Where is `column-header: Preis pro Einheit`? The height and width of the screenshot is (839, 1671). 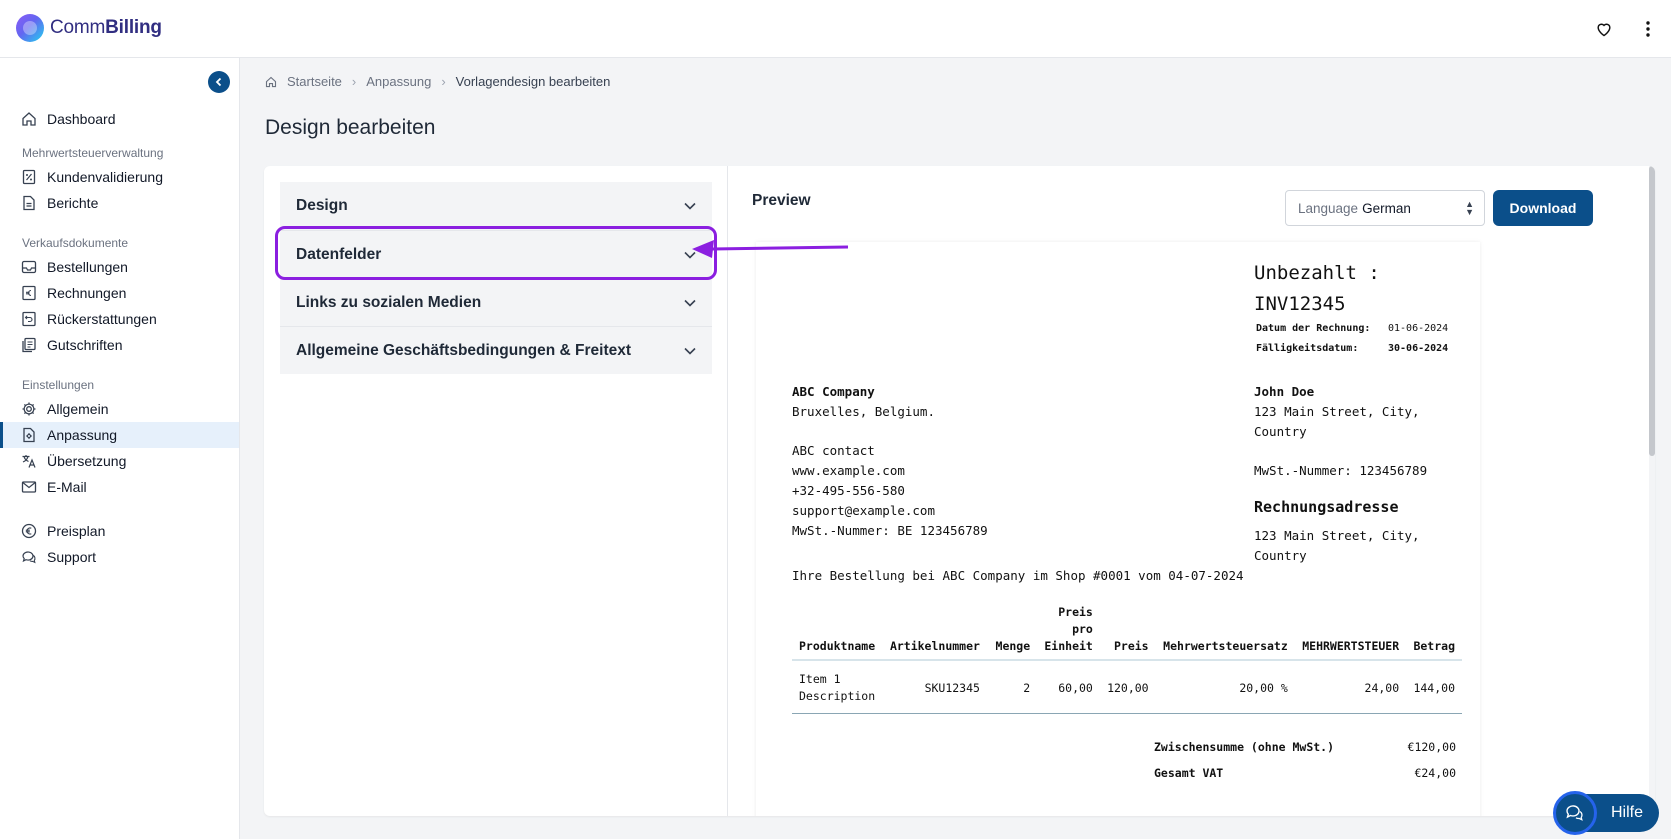 column-header: Preis pro Einheit is located at coordinates (1068, 633).